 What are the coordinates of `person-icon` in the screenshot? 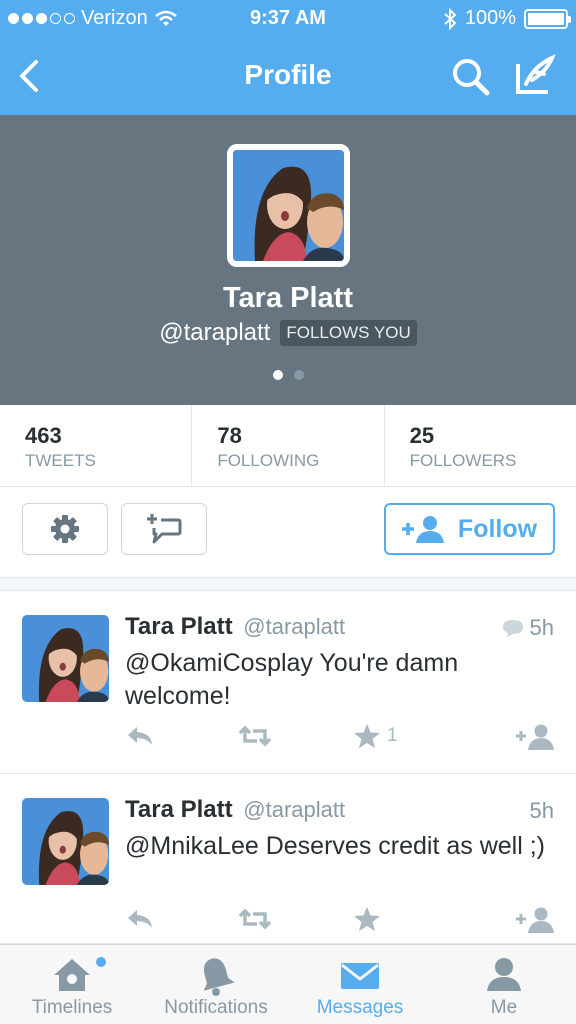 It's located at (504, 974).